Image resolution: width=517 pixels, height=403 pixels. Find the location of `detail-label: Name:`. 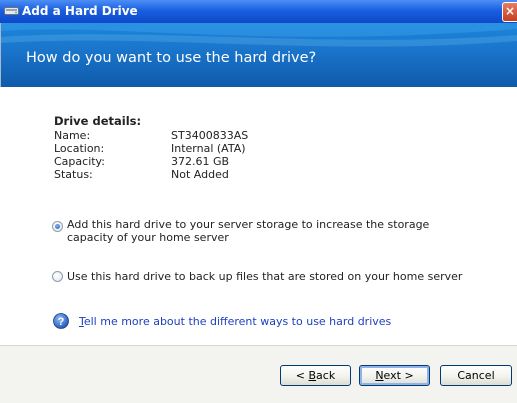

detail-label: Name: is located at coordinates (72, 135).